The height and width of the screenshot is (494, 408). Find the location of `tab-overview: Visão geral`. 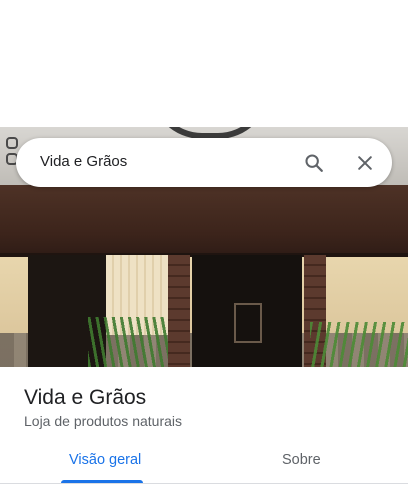

tab-overview: Visão geral is located at coordinates (105, 460).